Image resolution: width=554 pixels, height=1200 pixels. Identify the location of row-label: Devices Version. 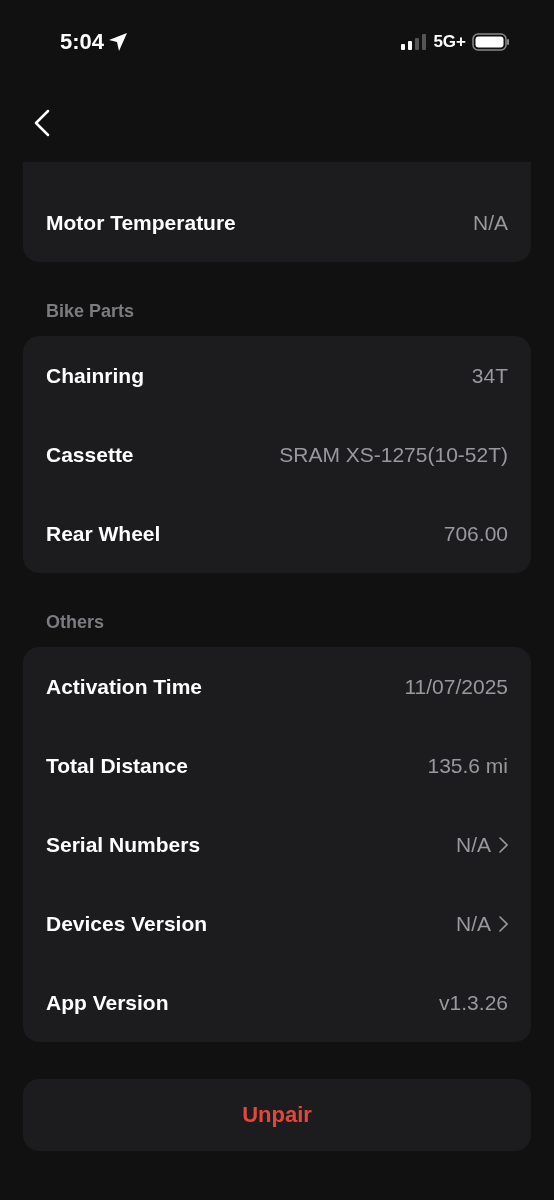
(127, 923).